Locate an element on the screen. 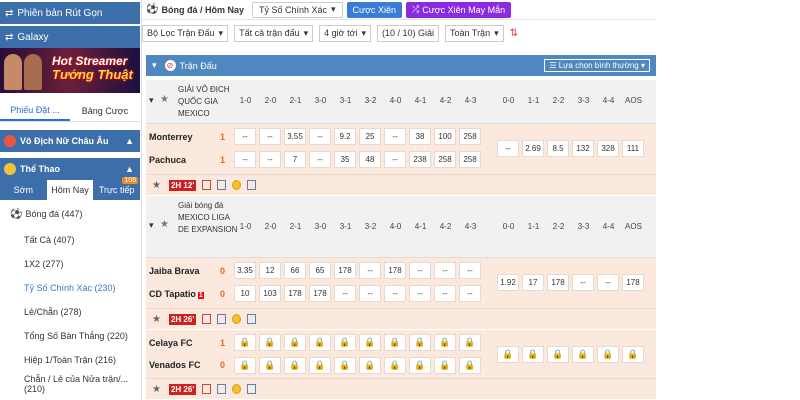 The image size is (800, 400). section-sport: Thể Thao ▲ is located at coordinates (70, 169).